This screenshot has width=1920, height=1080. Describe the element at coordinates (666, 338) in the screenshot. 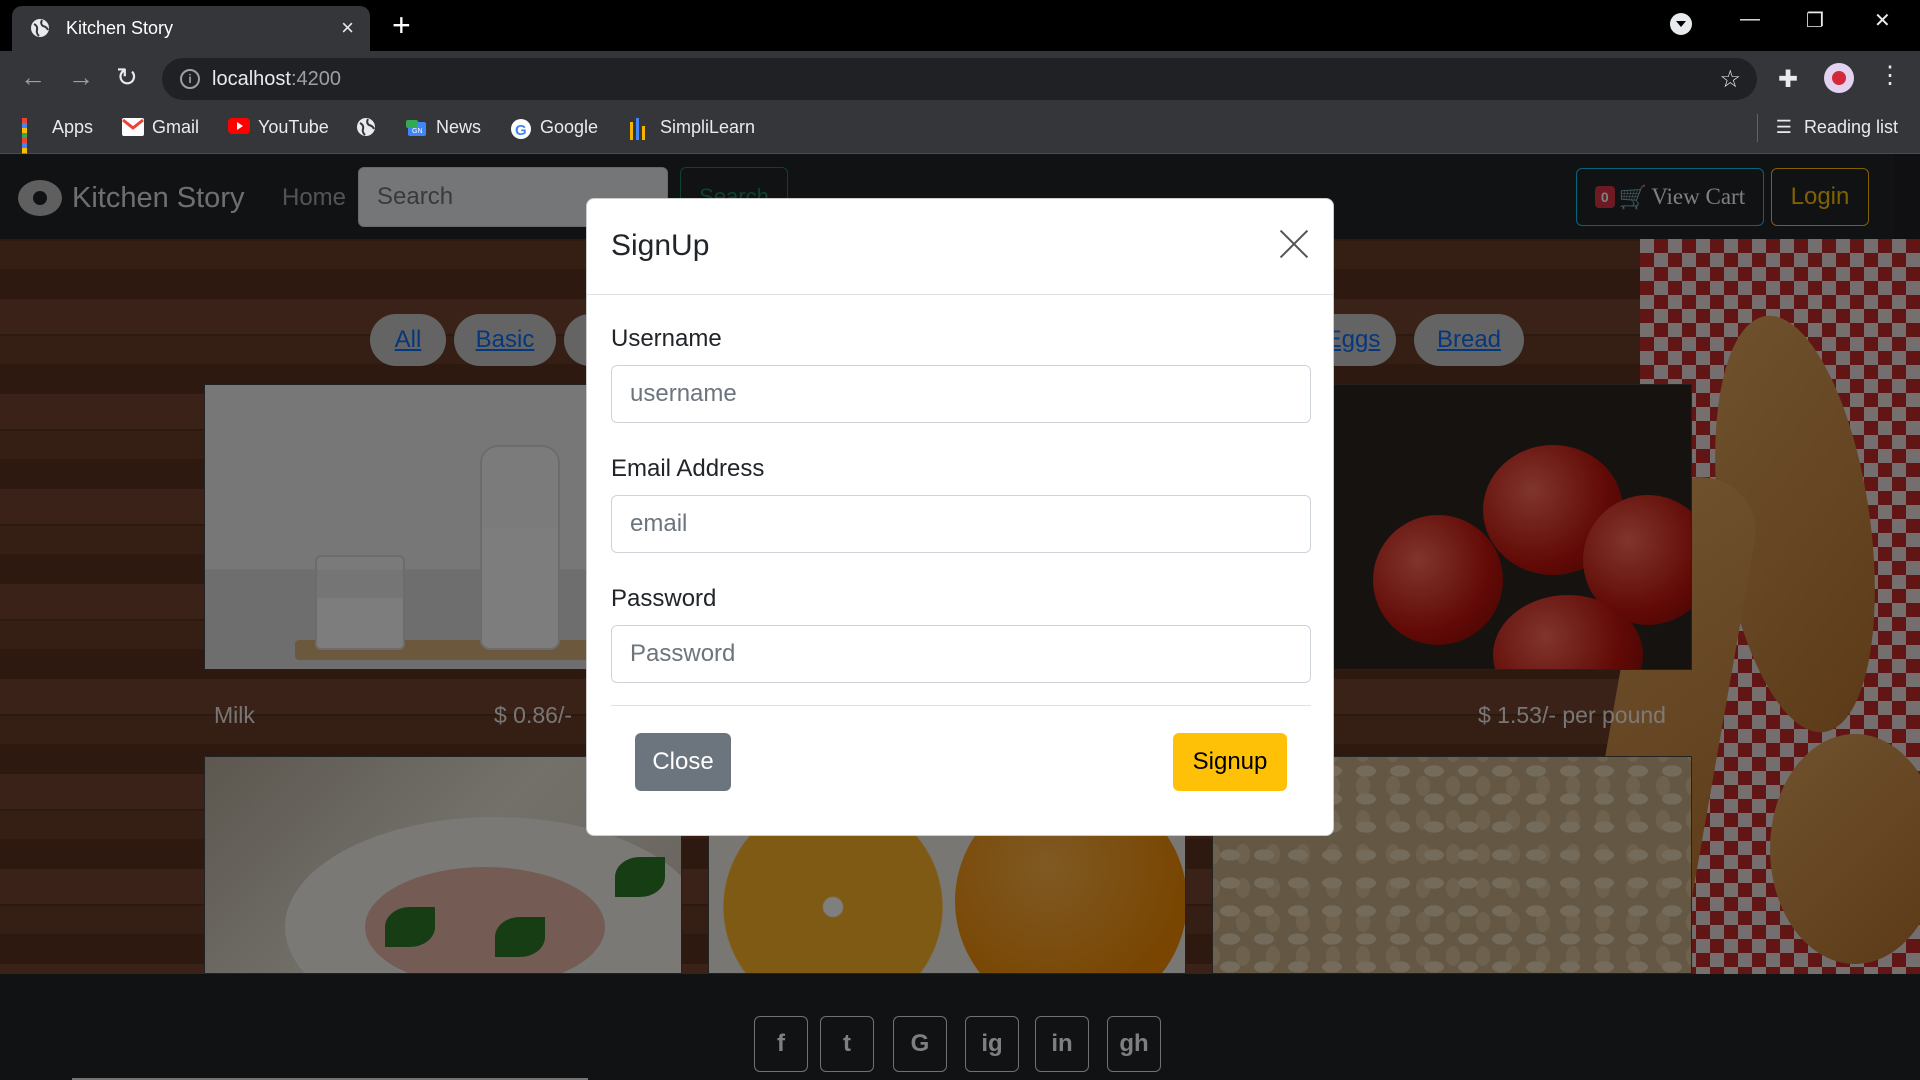

I see `username-label: Username` at that location.